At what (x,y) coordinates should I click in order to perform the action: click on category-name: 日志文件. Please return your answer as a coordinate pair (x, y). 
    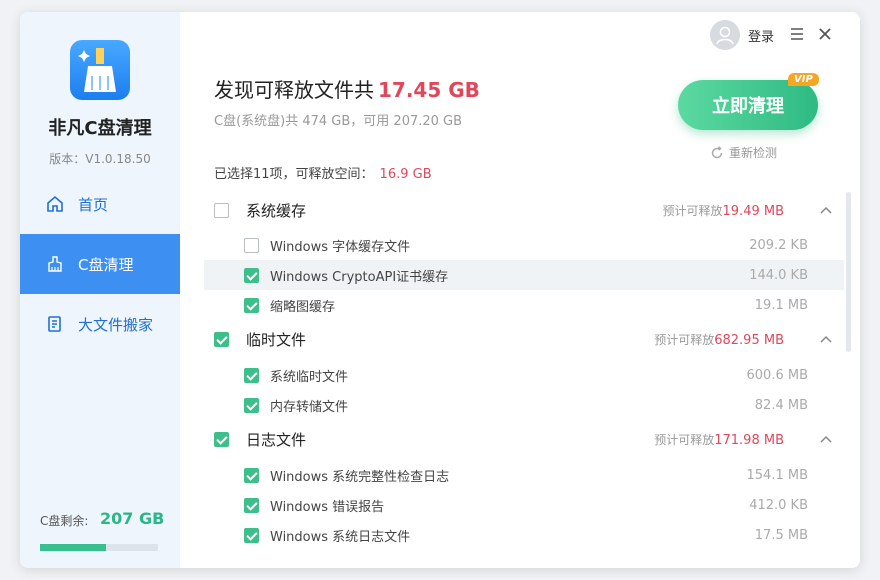
    Looking at the image, I should click on (276, 439).